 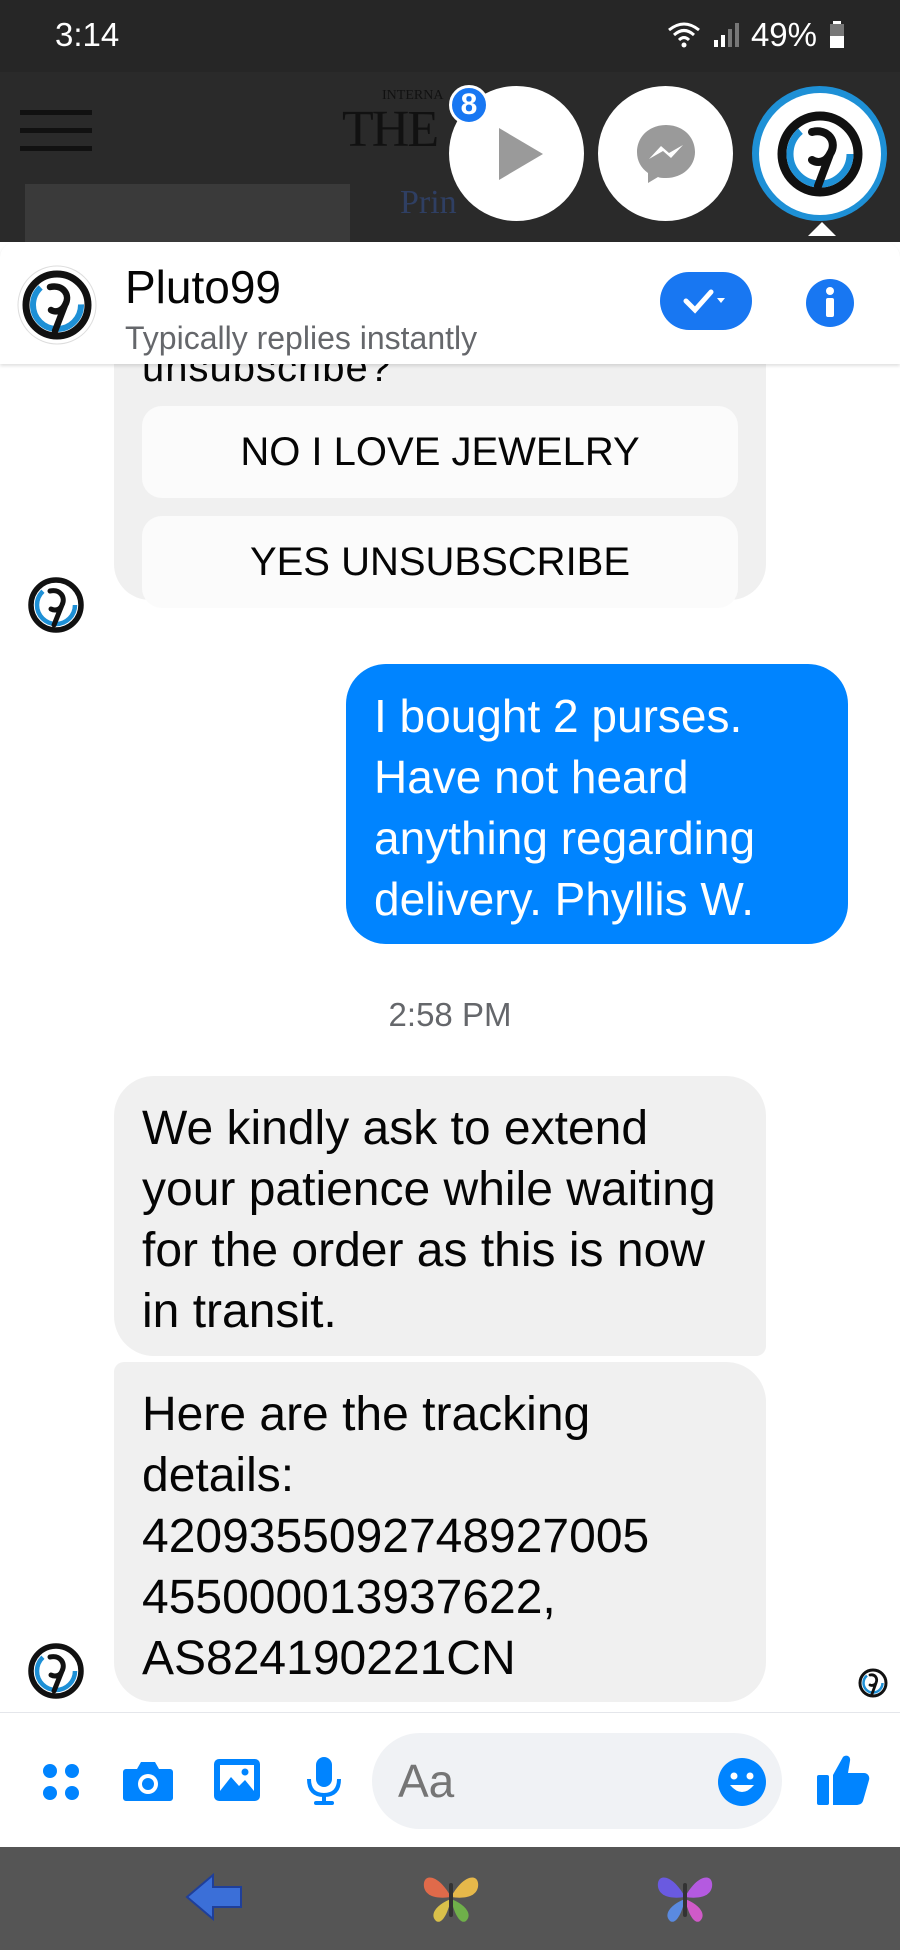 What do you see at coordinates (684, 35) in the screenshot?
I see `wifi-icon` at bounding box center [684, 35].